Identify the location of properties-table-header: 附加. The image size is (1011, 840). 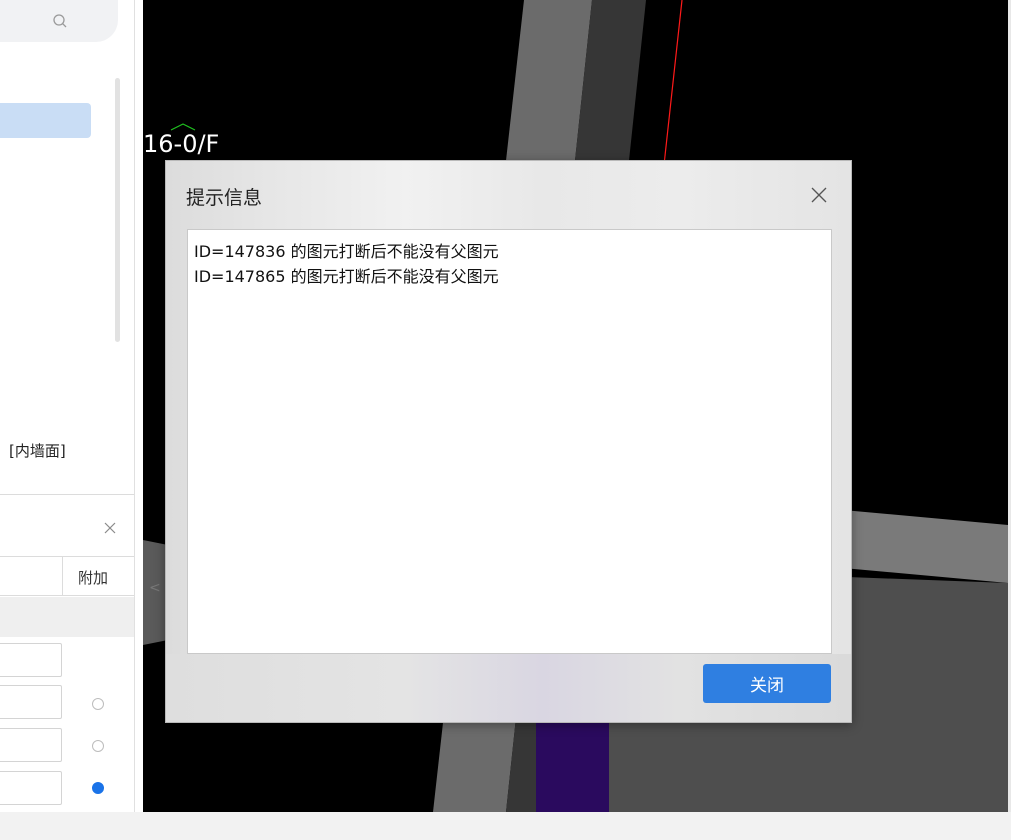
(67, 576).